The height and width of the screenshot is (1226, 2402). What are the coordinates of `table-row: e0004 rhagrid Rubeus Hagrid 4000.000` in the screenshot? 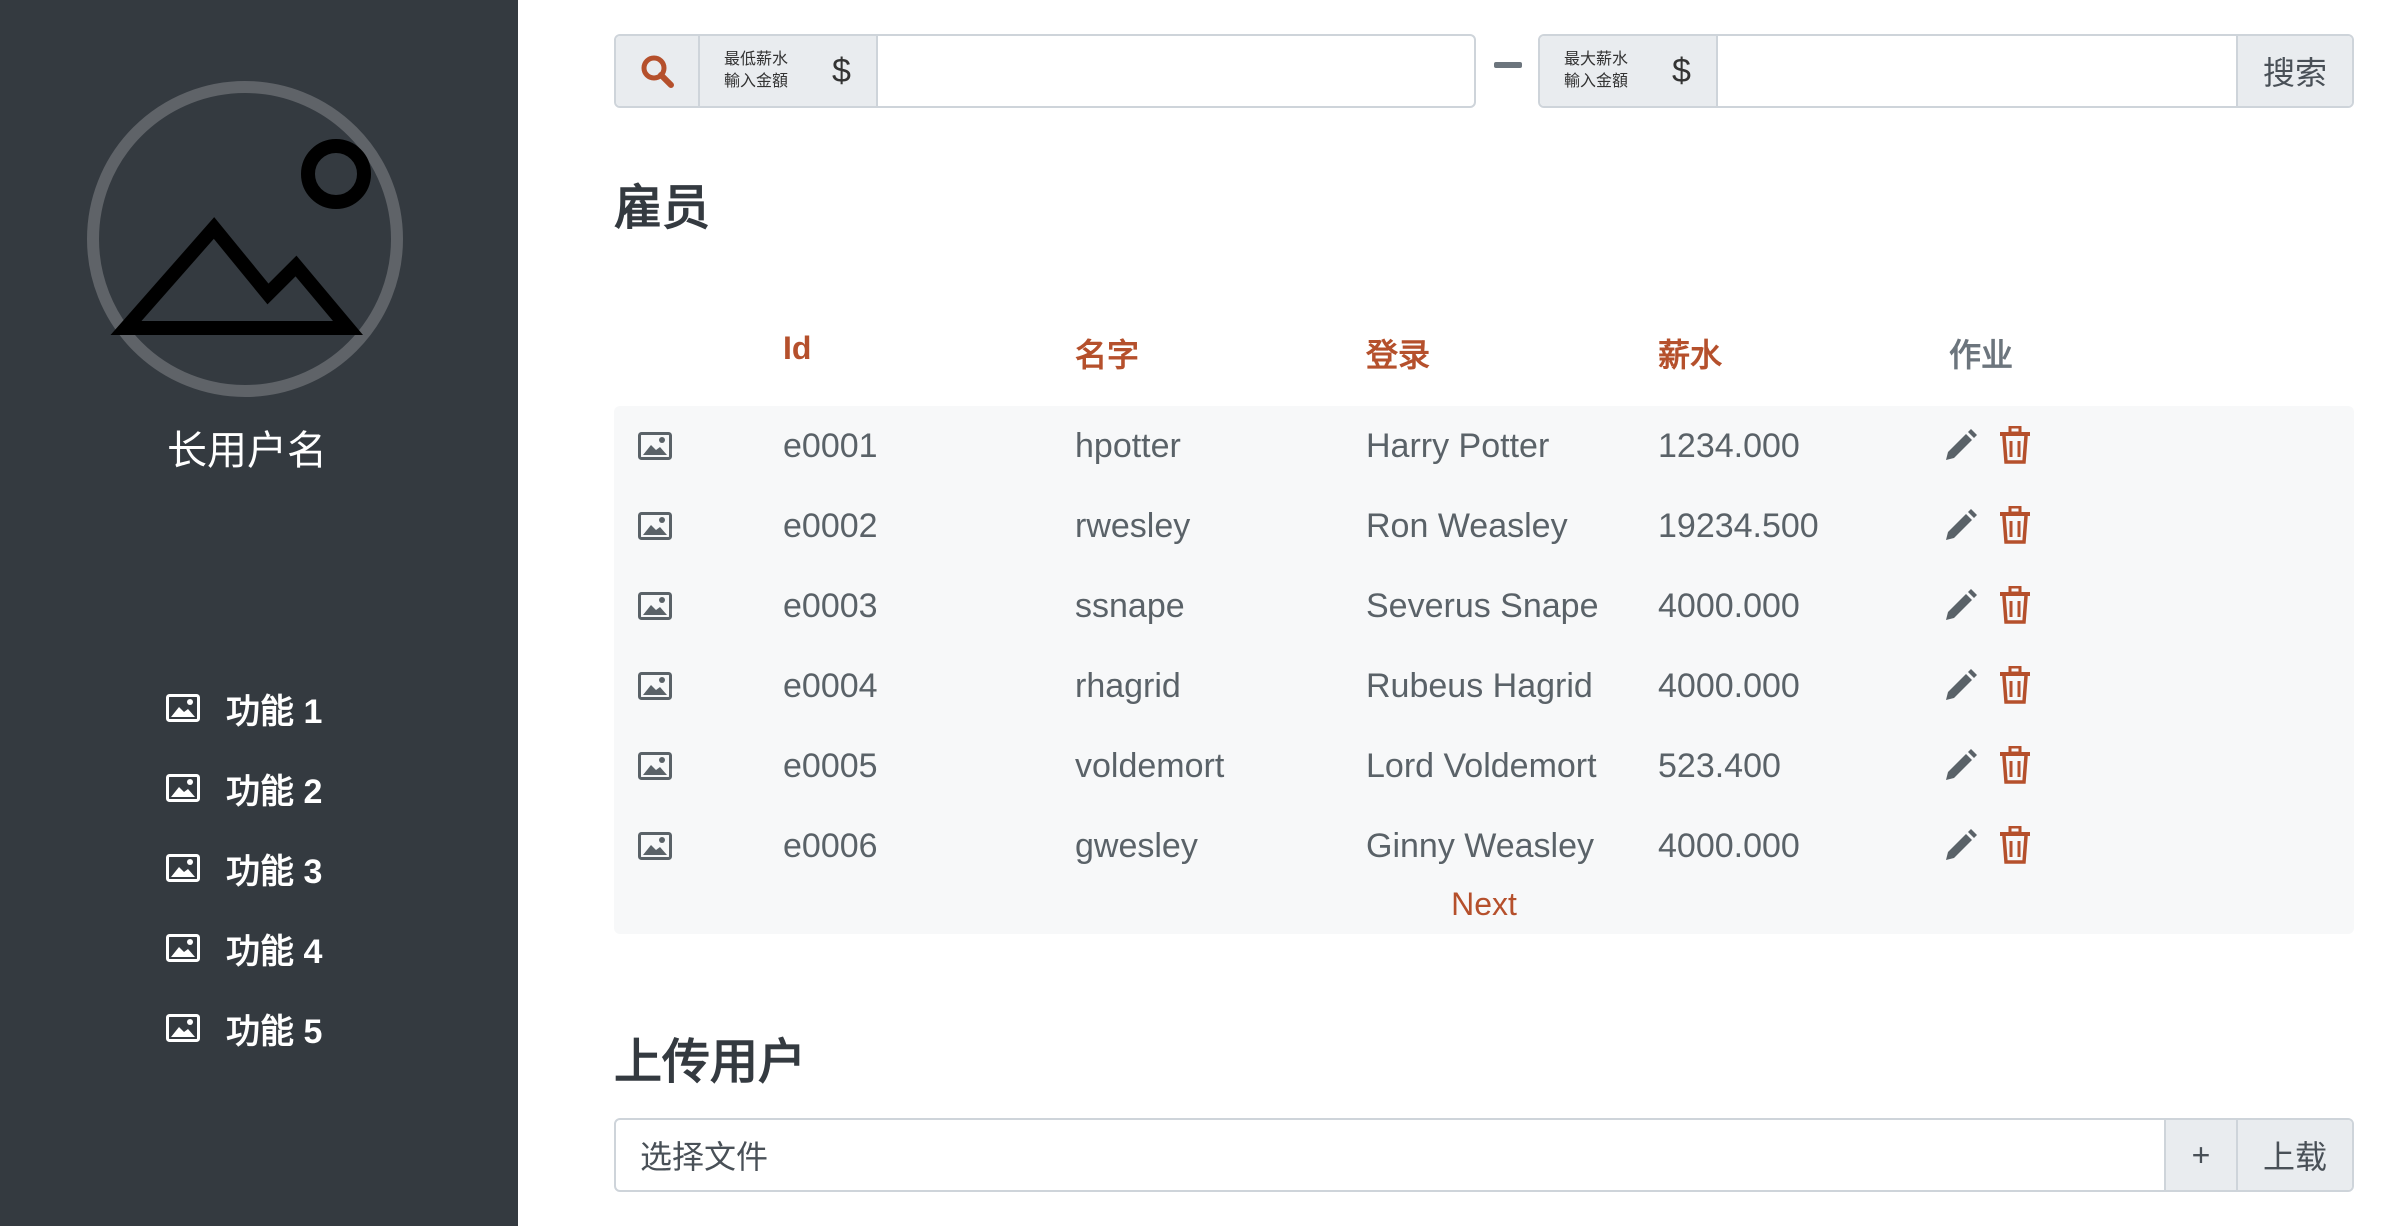 It's located at (1484, 686).